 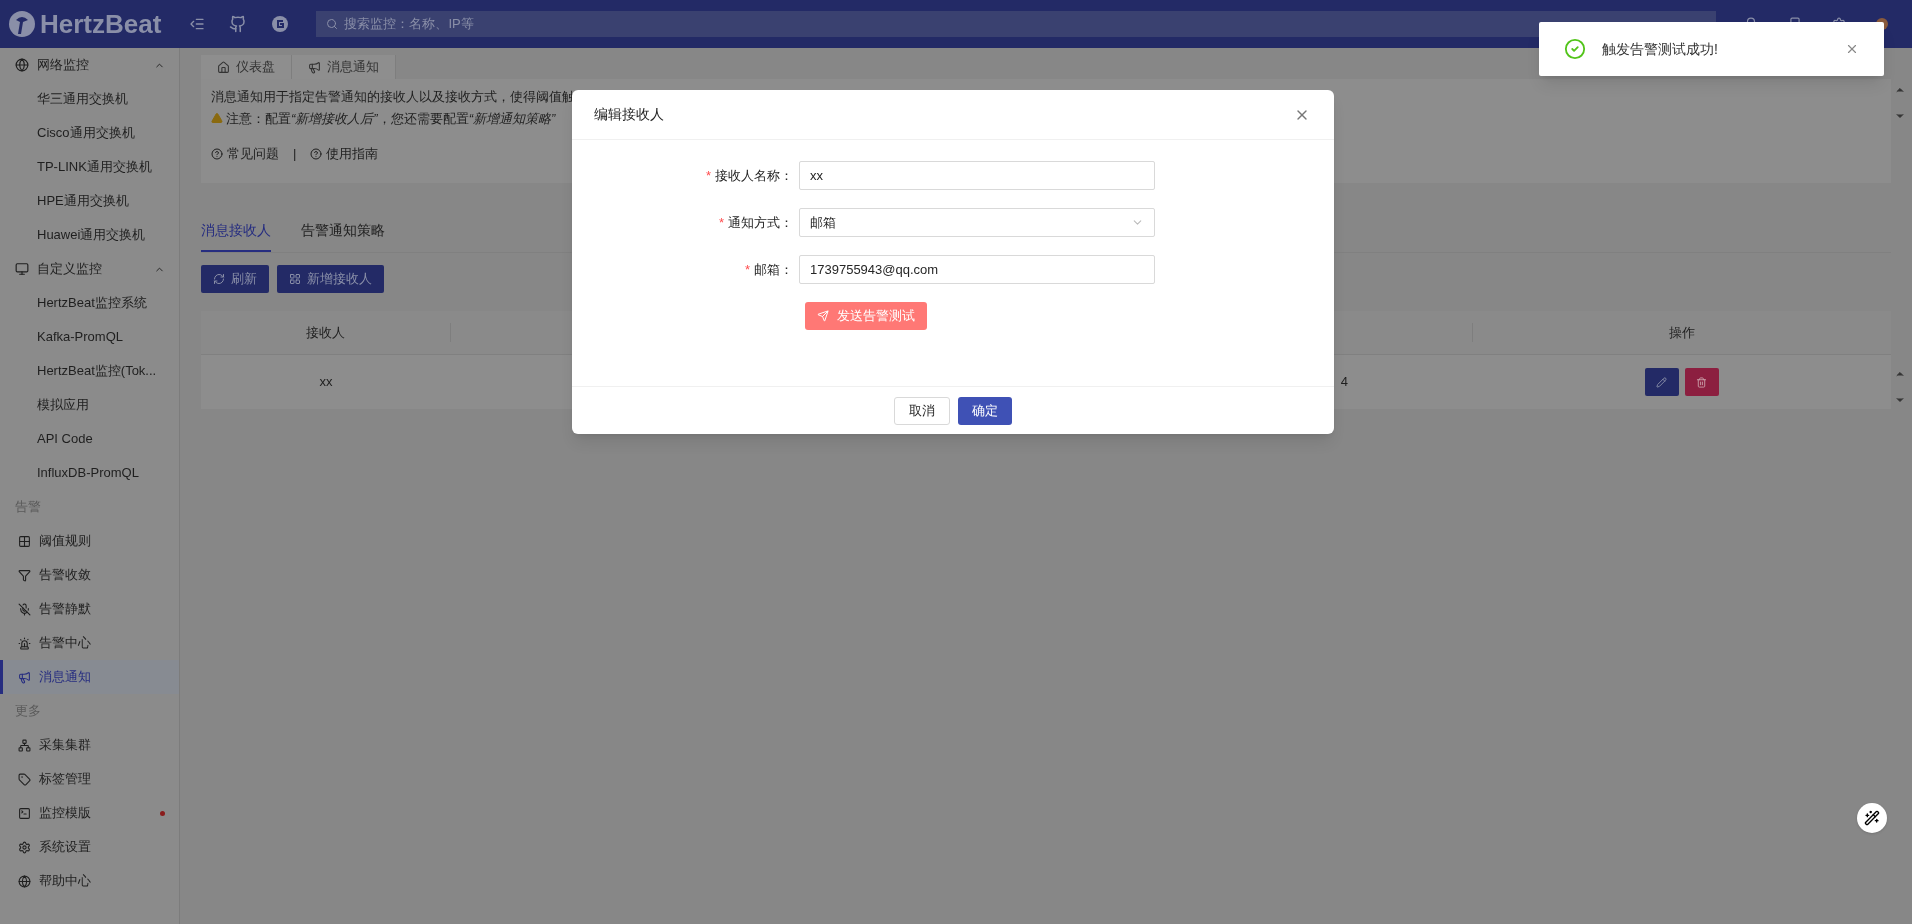 I want to click on edit-button, so click(x=1661, y=382).